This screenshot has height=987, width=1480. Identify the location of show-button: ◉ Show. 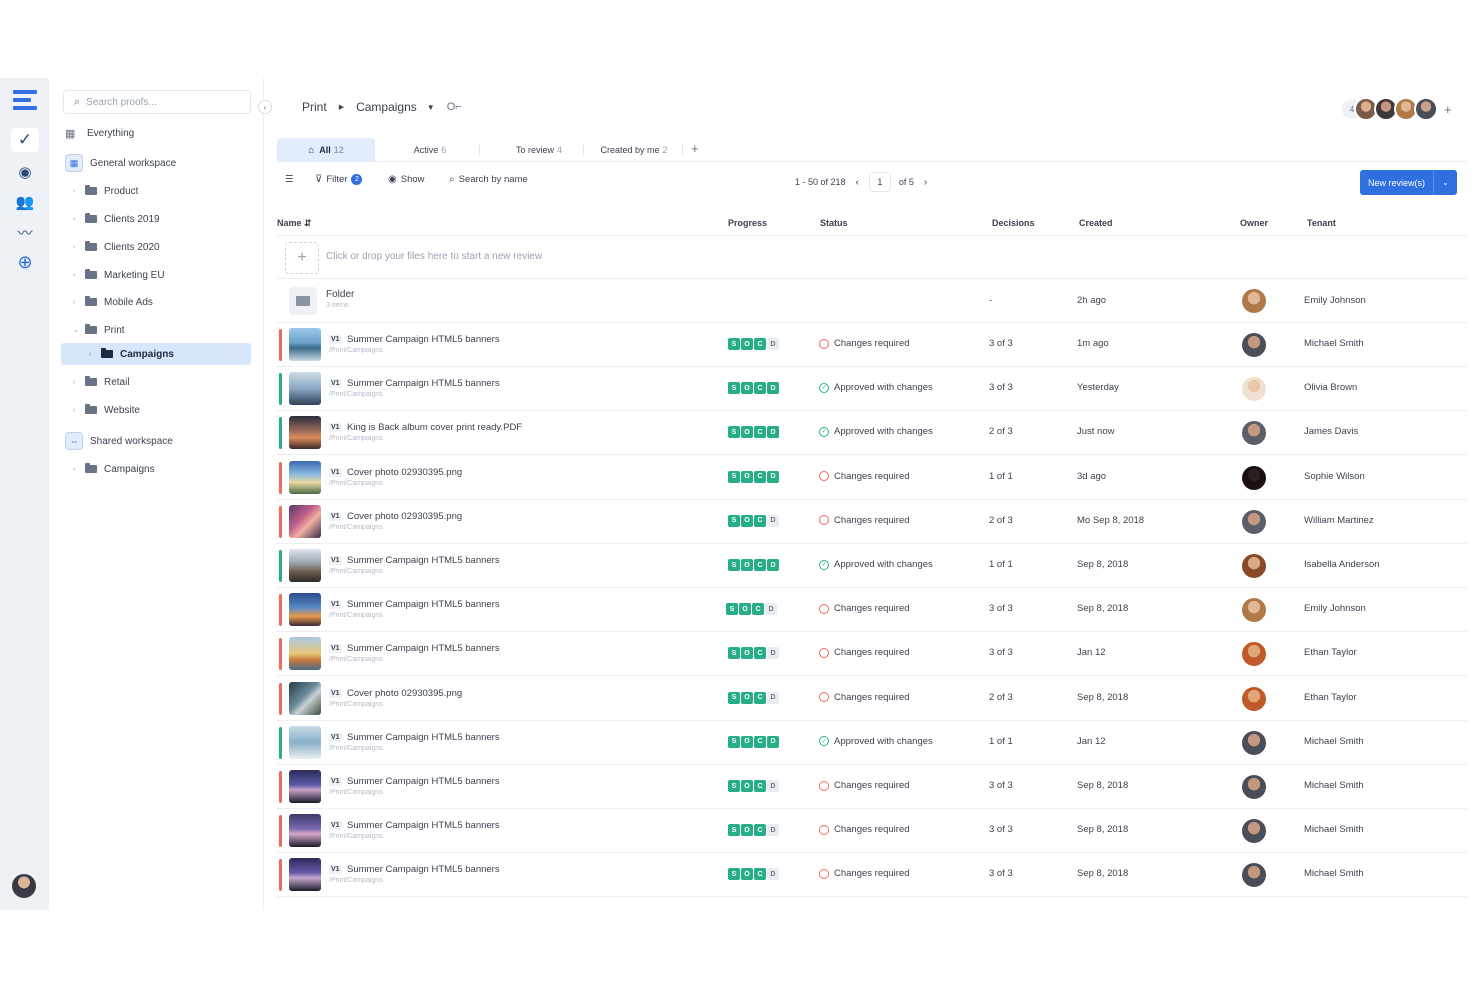
(406, 179).